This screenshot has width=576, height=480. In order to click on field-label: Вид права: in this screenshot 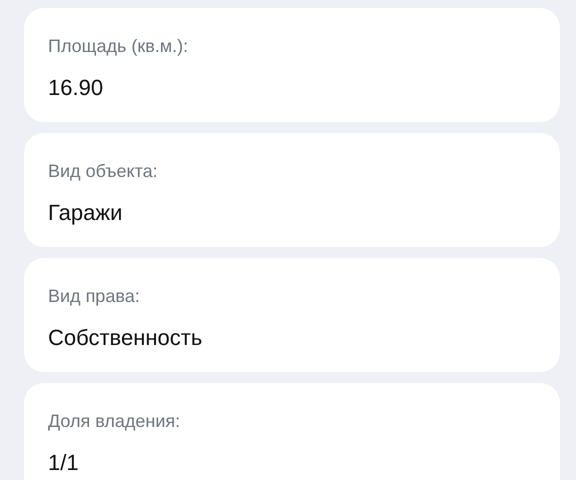, I will do `click(94, 296)`.